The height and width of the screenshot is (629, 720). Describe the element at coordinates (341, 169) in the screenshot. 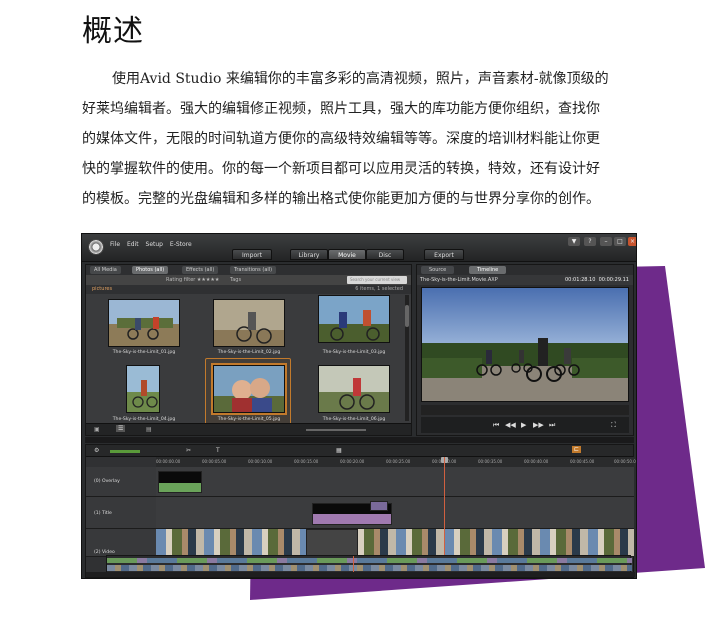

I see `paragraph-line: 快的掌握软件的使用。你的每一个新项目都可以应用灵活的转换，特效，还有设计好` at that location.